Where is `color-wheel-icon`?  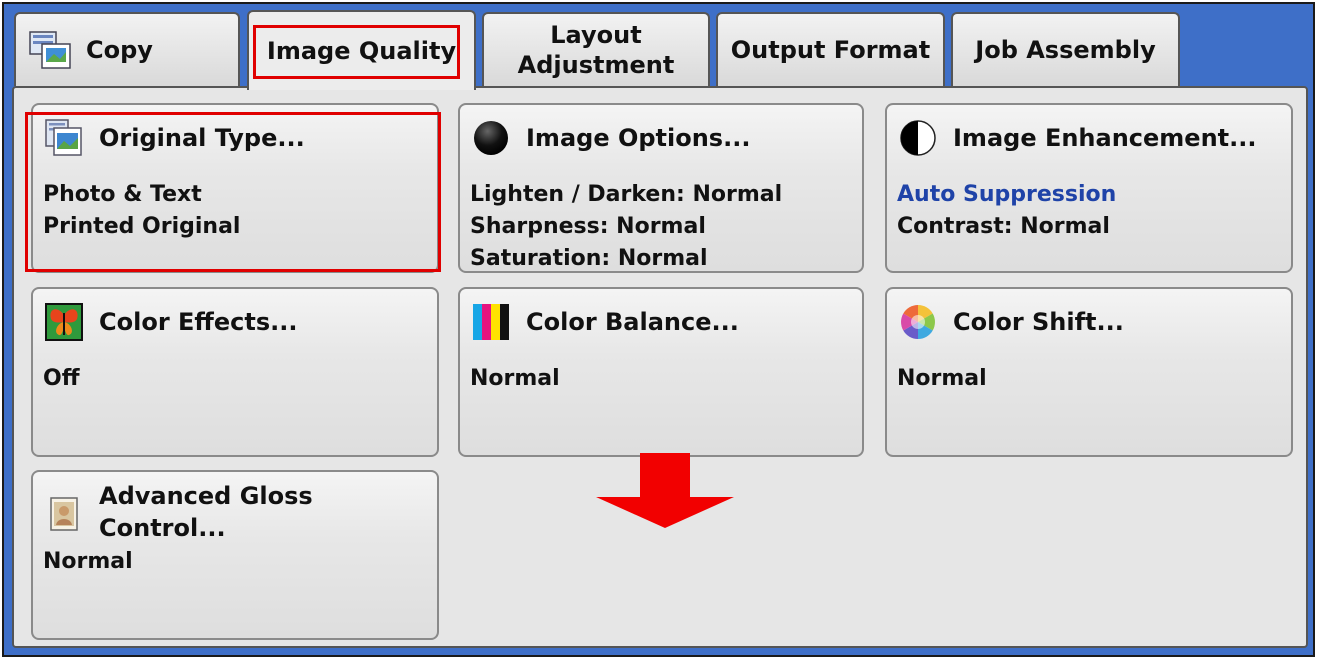
color-wheel-icon is located at coordinates (918, 322).